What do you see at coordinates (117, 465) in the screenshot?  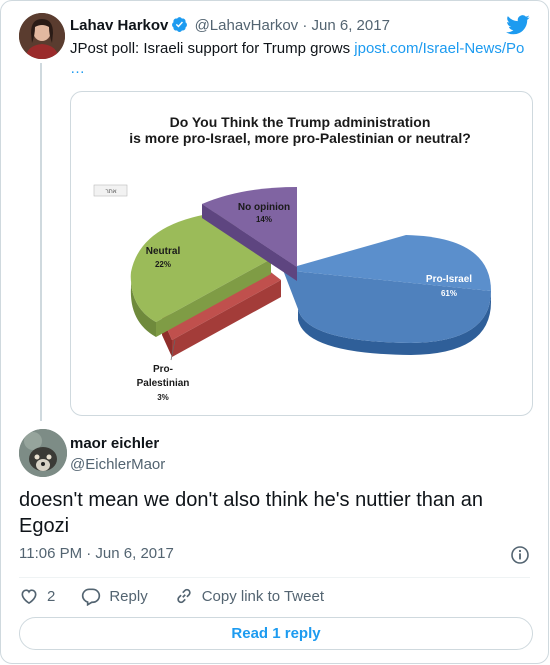 I see `reply-author-handle: @EichlerMaor` at bounding box center [117, 465].